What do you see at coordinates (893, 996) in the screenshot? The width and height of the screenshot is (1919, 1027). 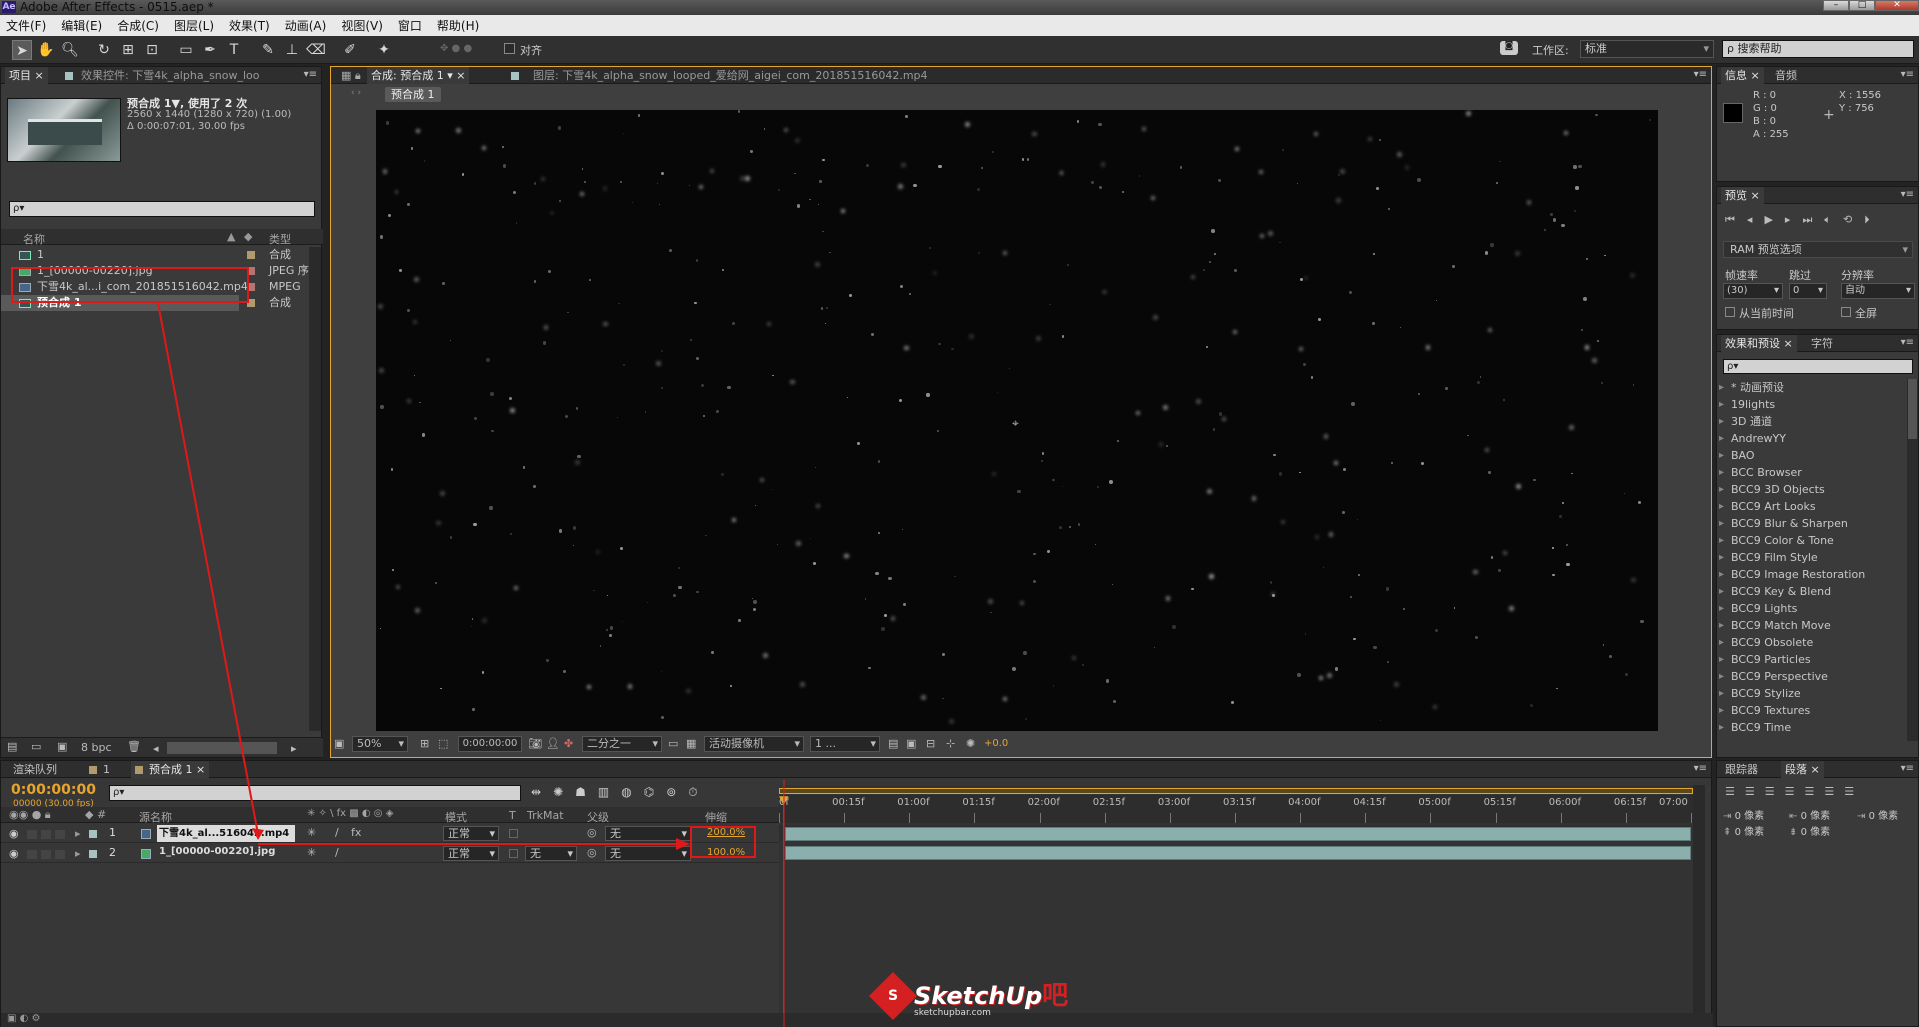 I see `watermark-logo-icon: S` at bounding box center [893, 996].